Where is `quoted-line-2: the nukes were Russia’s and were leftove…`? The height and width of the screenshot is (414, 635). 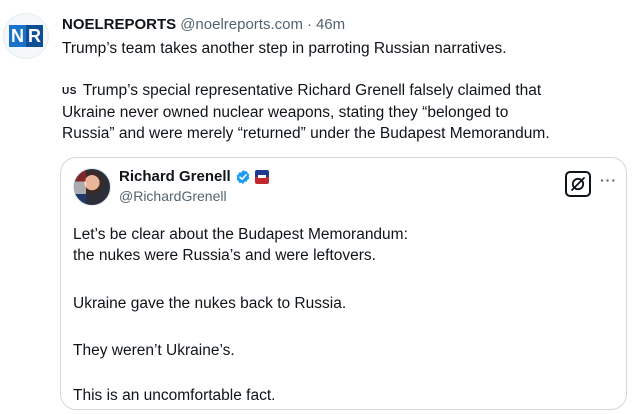 quoted-line-2: the nukes were Russia’s and were leftove… is located at coordinates (224, 255).